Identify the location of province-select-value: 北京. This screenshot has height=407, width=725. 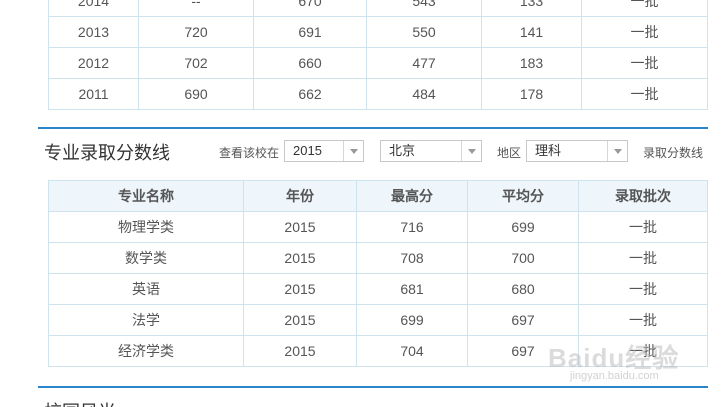
(402, 150).